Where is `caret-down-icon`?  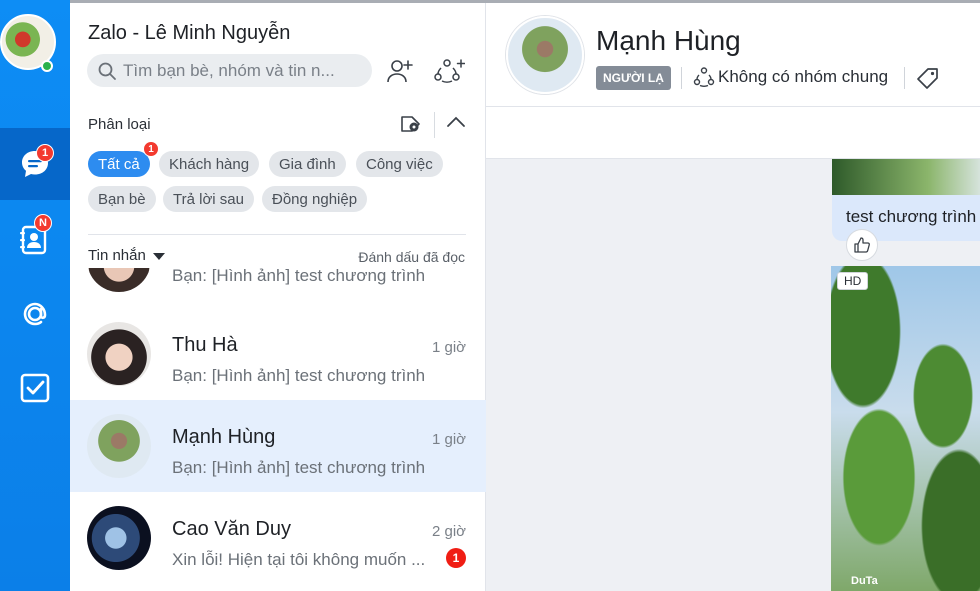 caret-down-icon is located at coordinates (158, 256).